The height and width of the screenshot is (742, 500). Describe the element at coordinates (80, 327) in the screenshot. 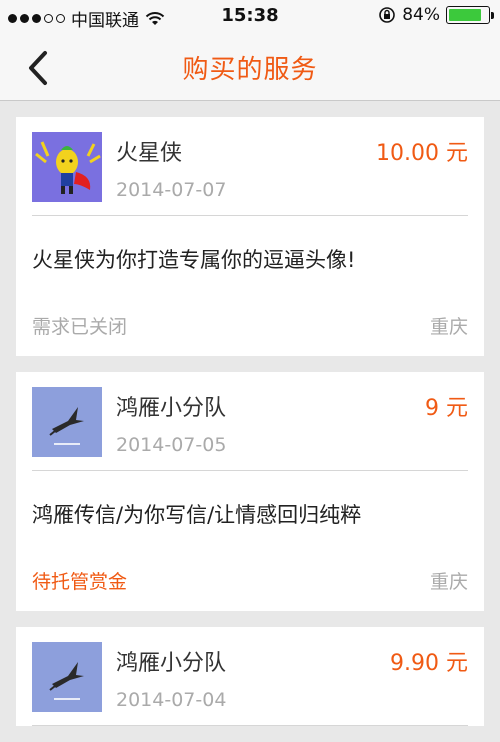

I see `service-status: 需求已关闭` at that location.